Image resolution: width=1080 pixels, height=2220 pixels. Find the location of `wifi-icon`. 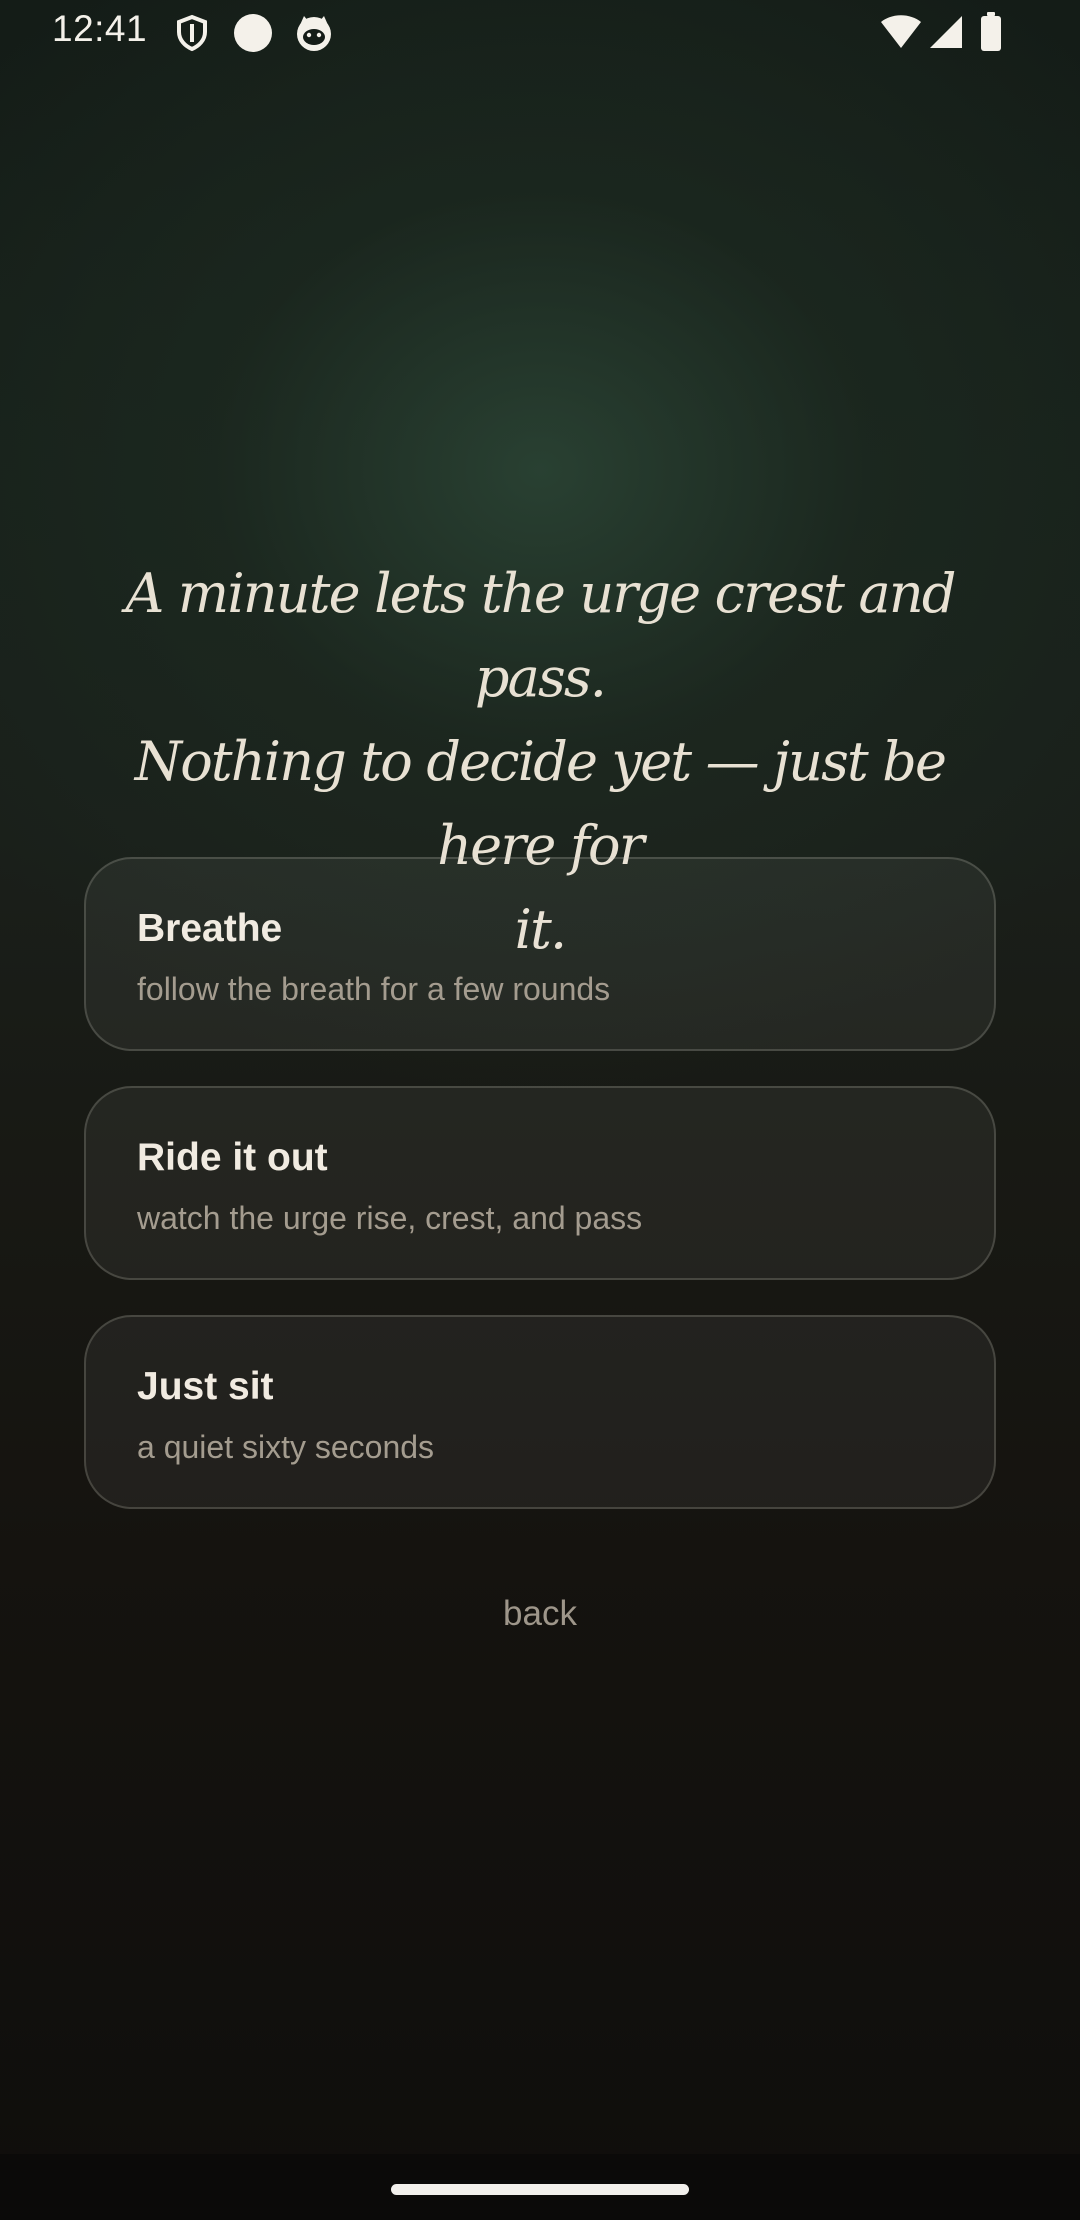

wifi-icon is located at coordinates (901, 34).